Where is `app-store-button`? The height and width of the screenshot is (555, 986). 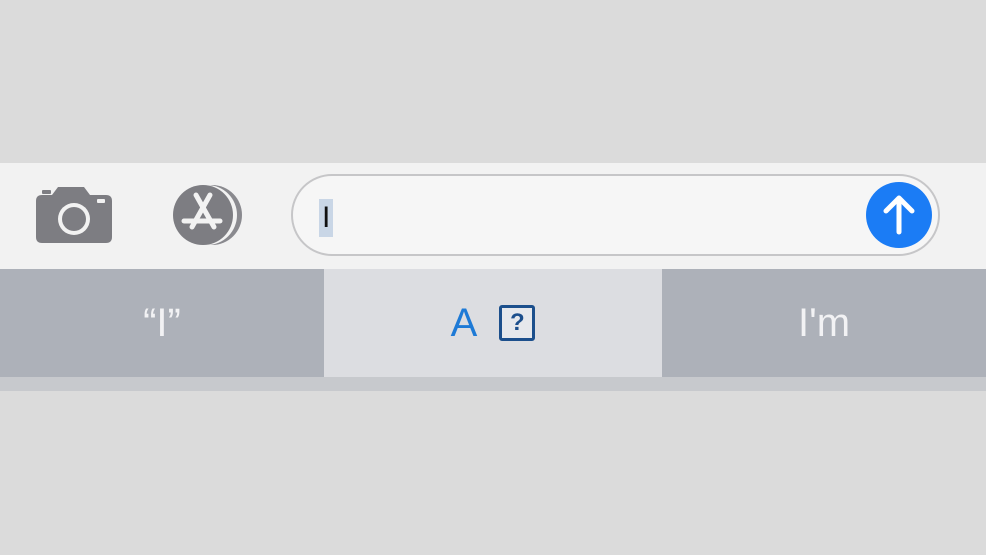
app-store-button is located at coordinates (207, 215).